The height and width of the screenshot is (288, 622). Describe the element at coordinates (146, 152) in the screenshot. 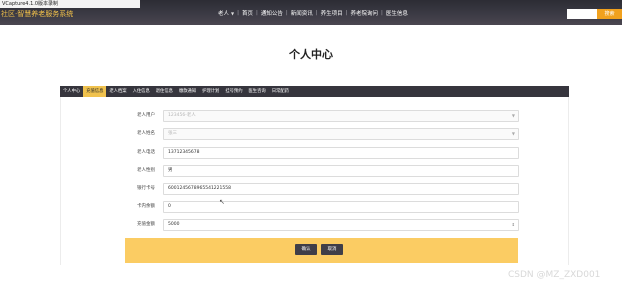

I see `elder-phone-label: 老人电话` at that location.